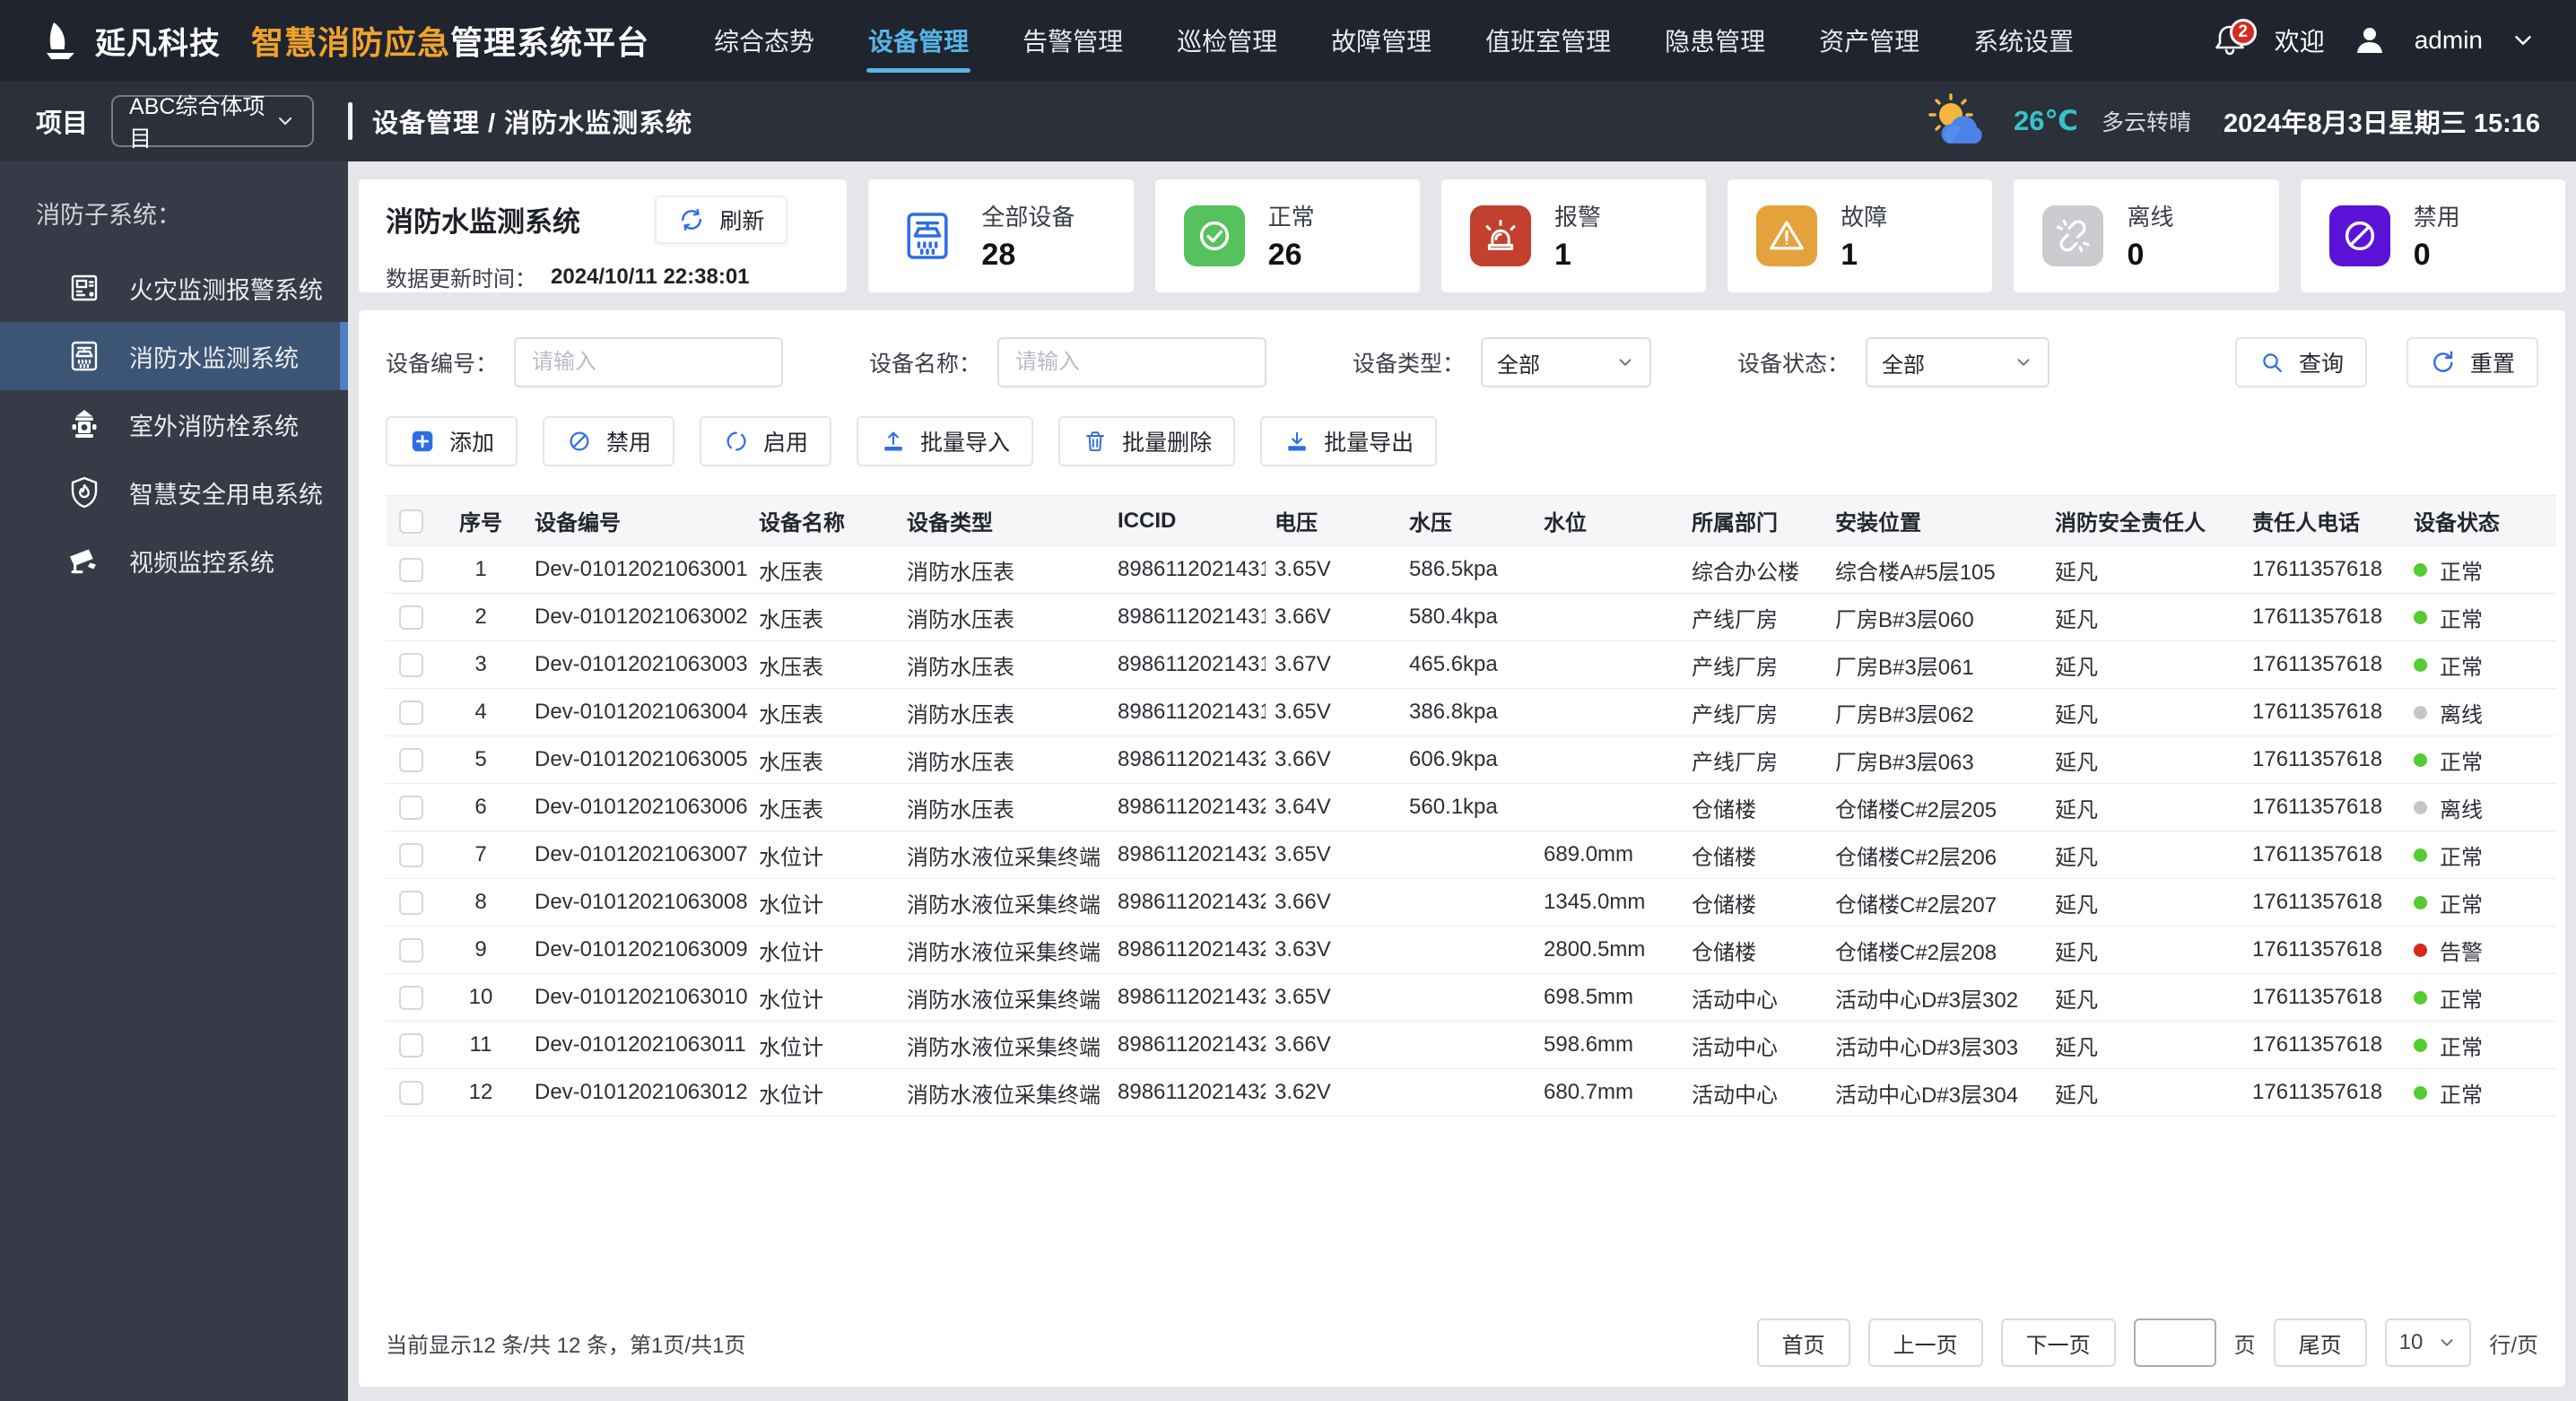 Image resolution: width=2576 pixels, height=1401 pixels. Describe the element at coordinates (649, 362) in the screenshot. I see `device-no-input` at that location.